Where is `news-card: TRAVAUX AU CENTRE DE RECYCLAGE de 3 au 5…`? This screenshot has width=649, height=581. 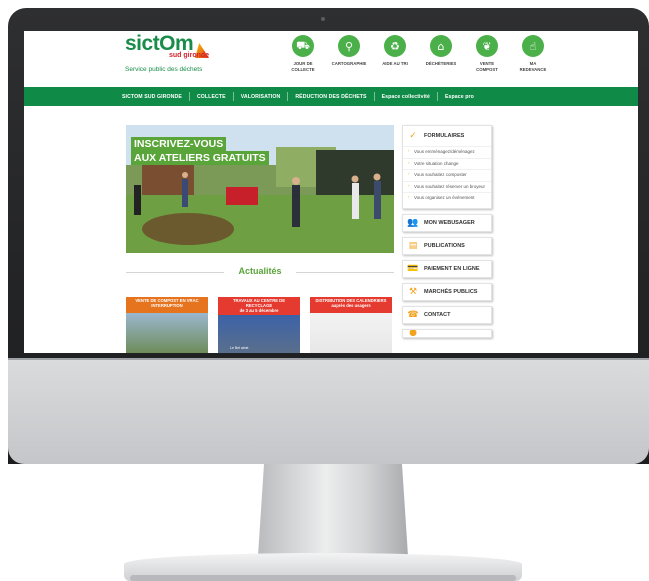 news-card: TRAVAUX AU CENTRE DE RECYCLAGE de 3 au 5… is located at coordinates (259, 325).